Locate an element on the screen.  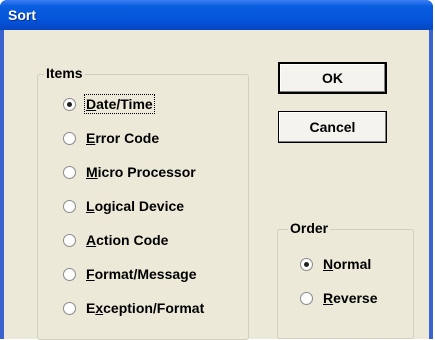
items-radio-error-code: Error Code is located at coordinates (111, 138).